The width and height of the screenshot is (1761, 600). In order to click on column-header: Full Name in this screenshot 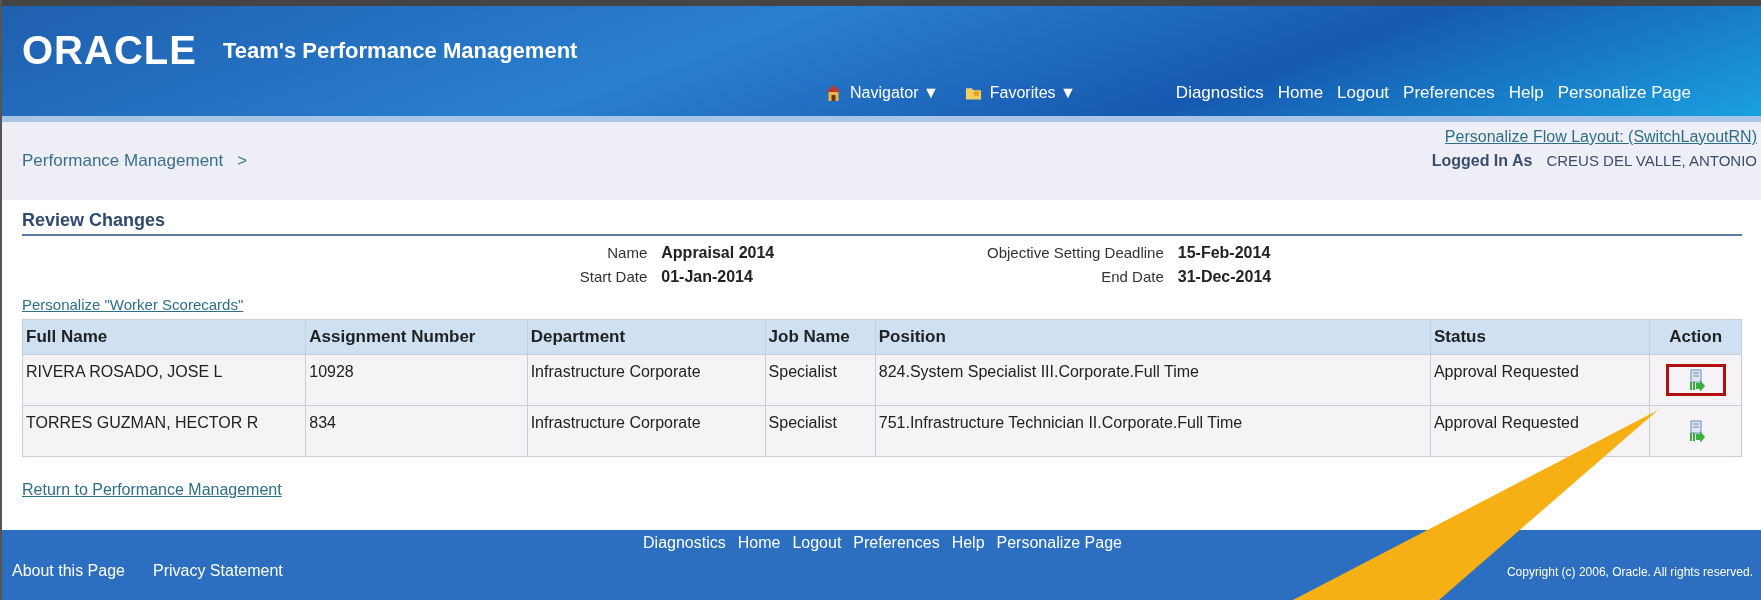, I will do `click(164, 337)`.